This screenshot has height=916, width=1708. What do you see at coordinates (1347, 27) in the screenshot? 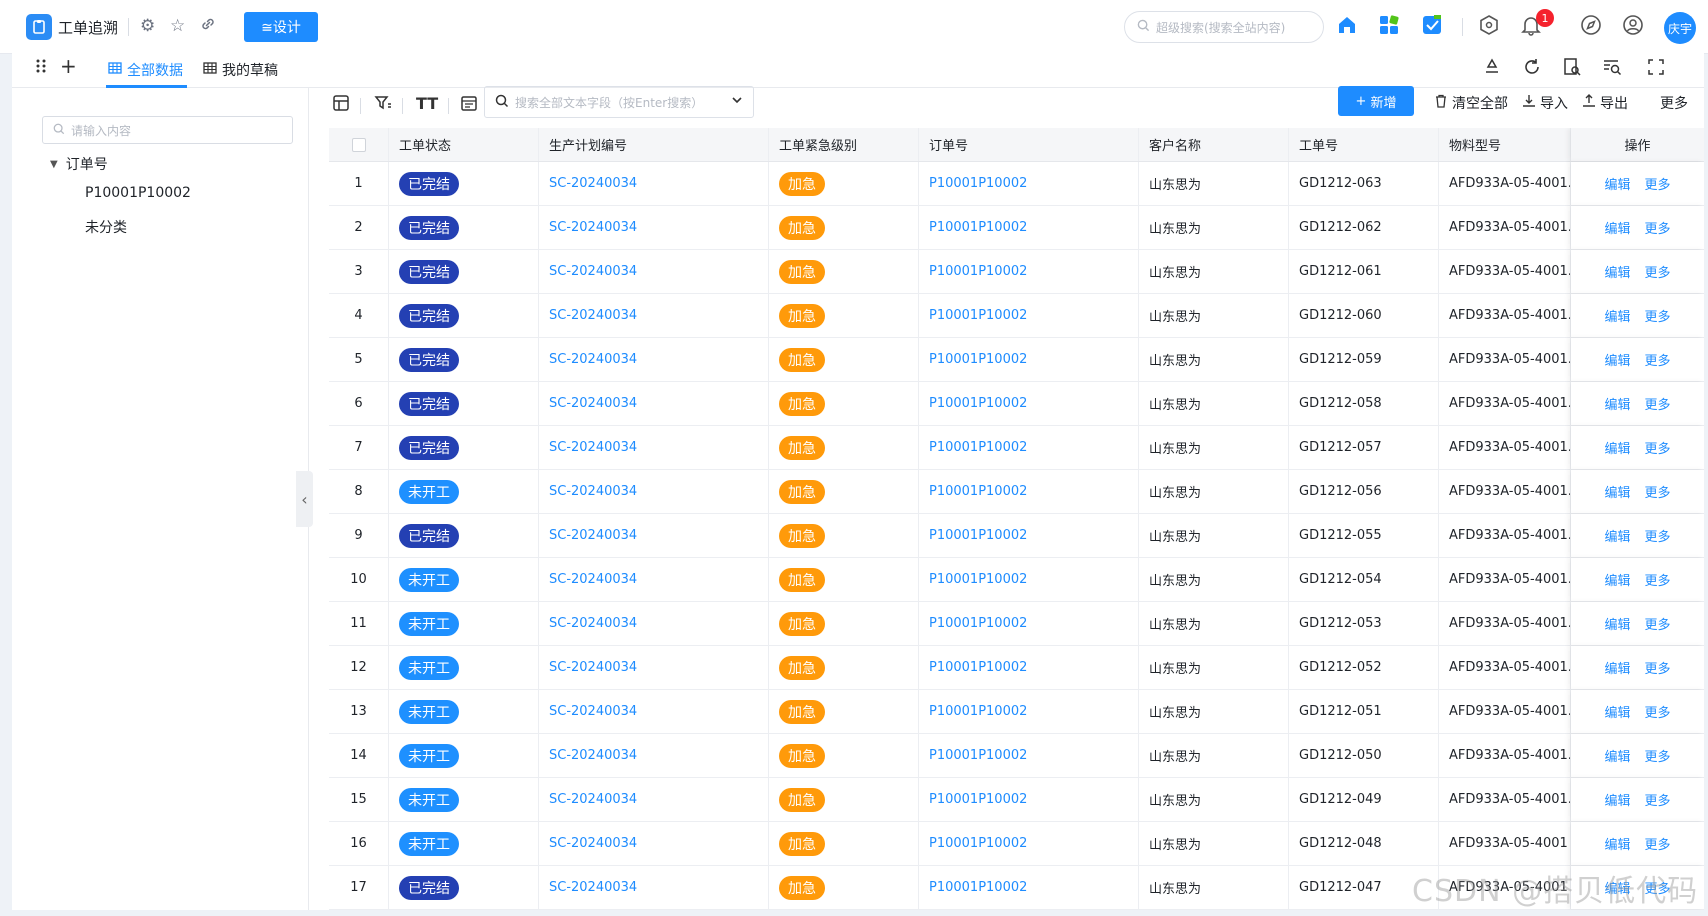
I see `home-icon` at bounding box center [1347, 27].